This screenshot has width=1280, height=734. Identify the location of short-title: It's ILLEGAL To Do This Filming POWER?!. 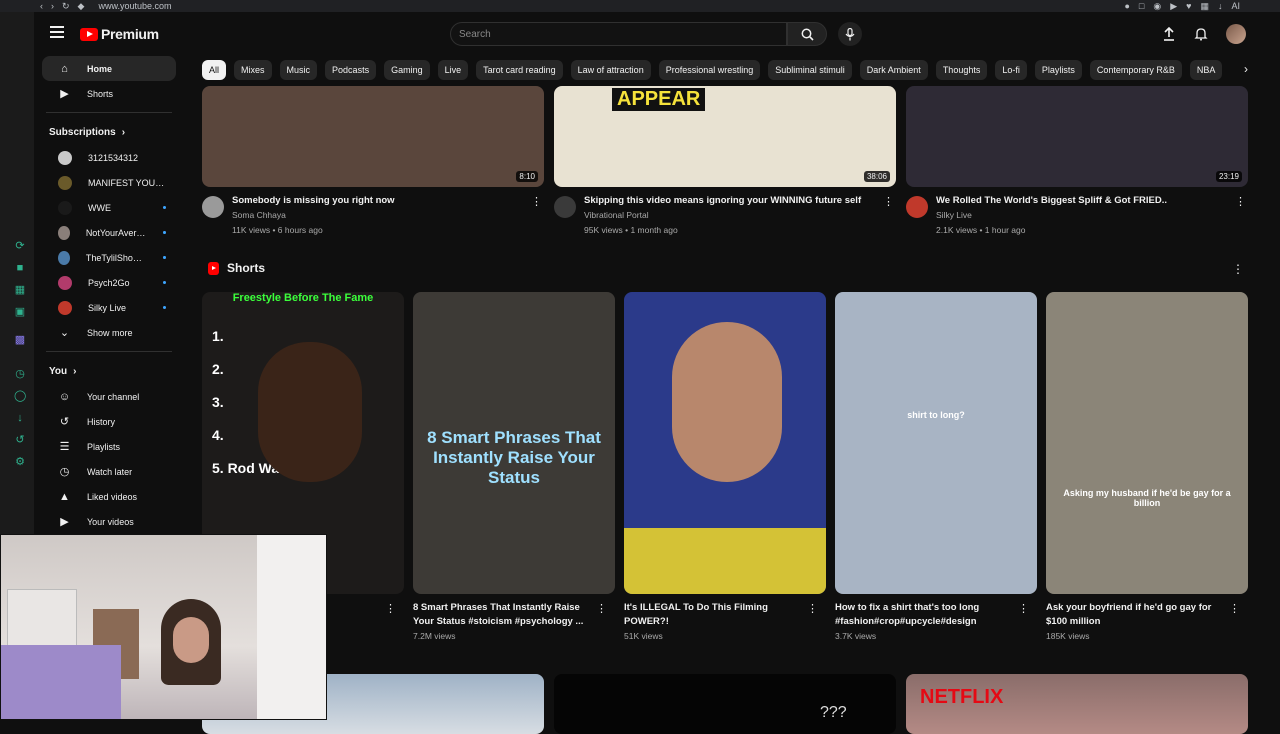
(710, 615).